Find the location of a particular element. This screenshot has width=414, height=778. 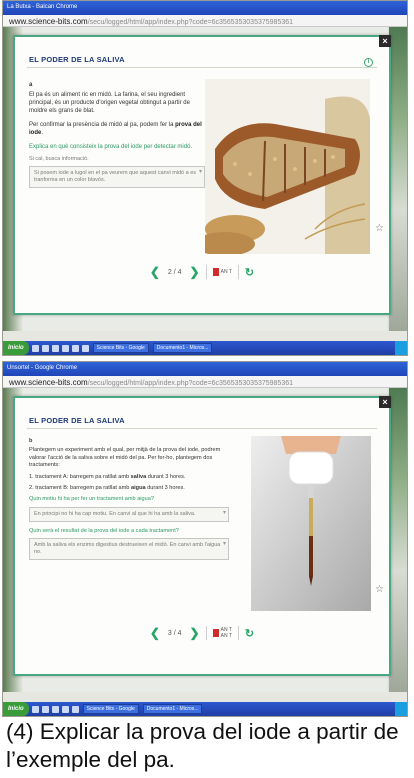

evaluation-button: AN T is located at coordinates (222, 272).